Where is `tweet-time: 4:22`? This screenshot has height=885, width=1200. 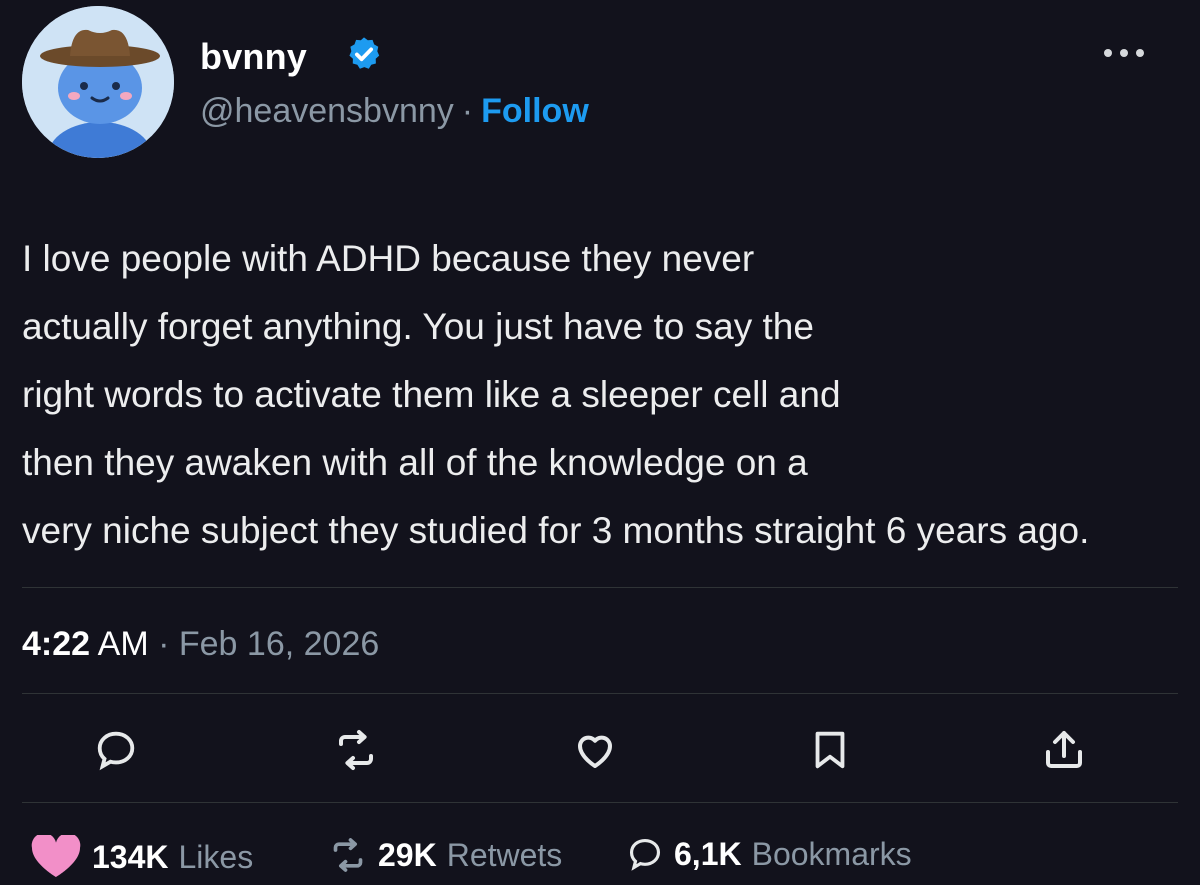 tweet-time: 4:22 is located at coordinates (56, 644).